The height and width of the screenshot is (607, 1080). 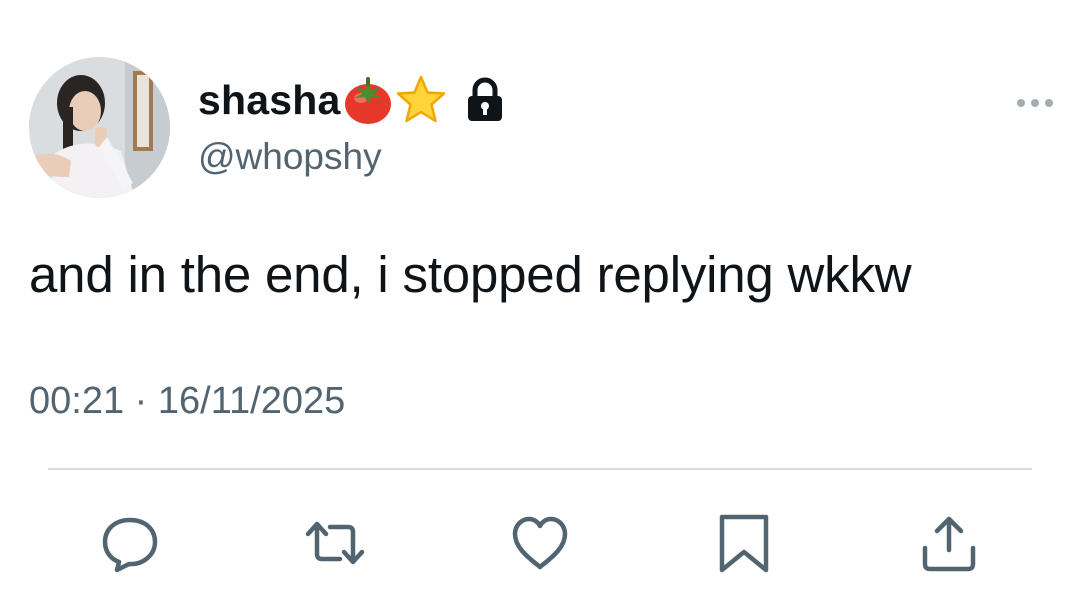 I want to click on share-icon, so click(x=949, y=544).